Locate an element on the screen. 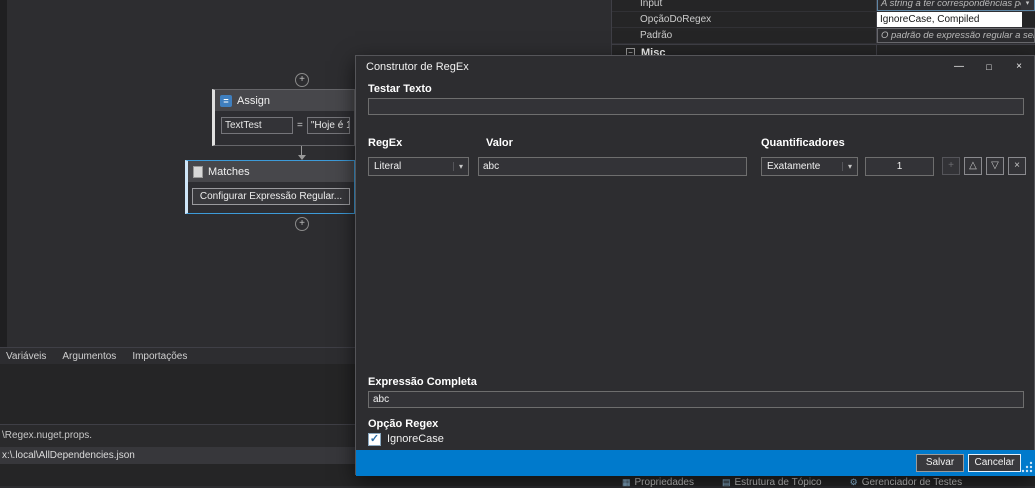 This screenshot has width=1035, height=488. bottom-tab-label: Gerenciador de Testes is located at coordinates (912, 482).